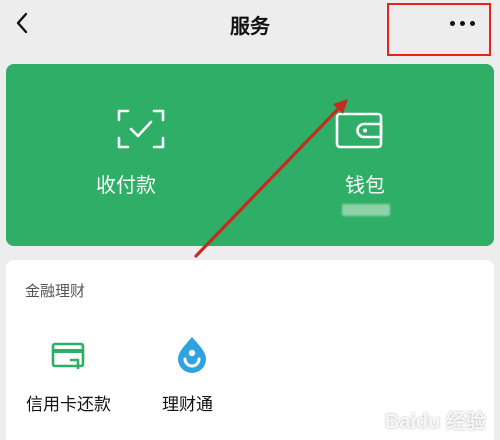 The image size is (500, 440). I want to click on credit-card-repay-label: 信用卡还款, so click(68, 405).